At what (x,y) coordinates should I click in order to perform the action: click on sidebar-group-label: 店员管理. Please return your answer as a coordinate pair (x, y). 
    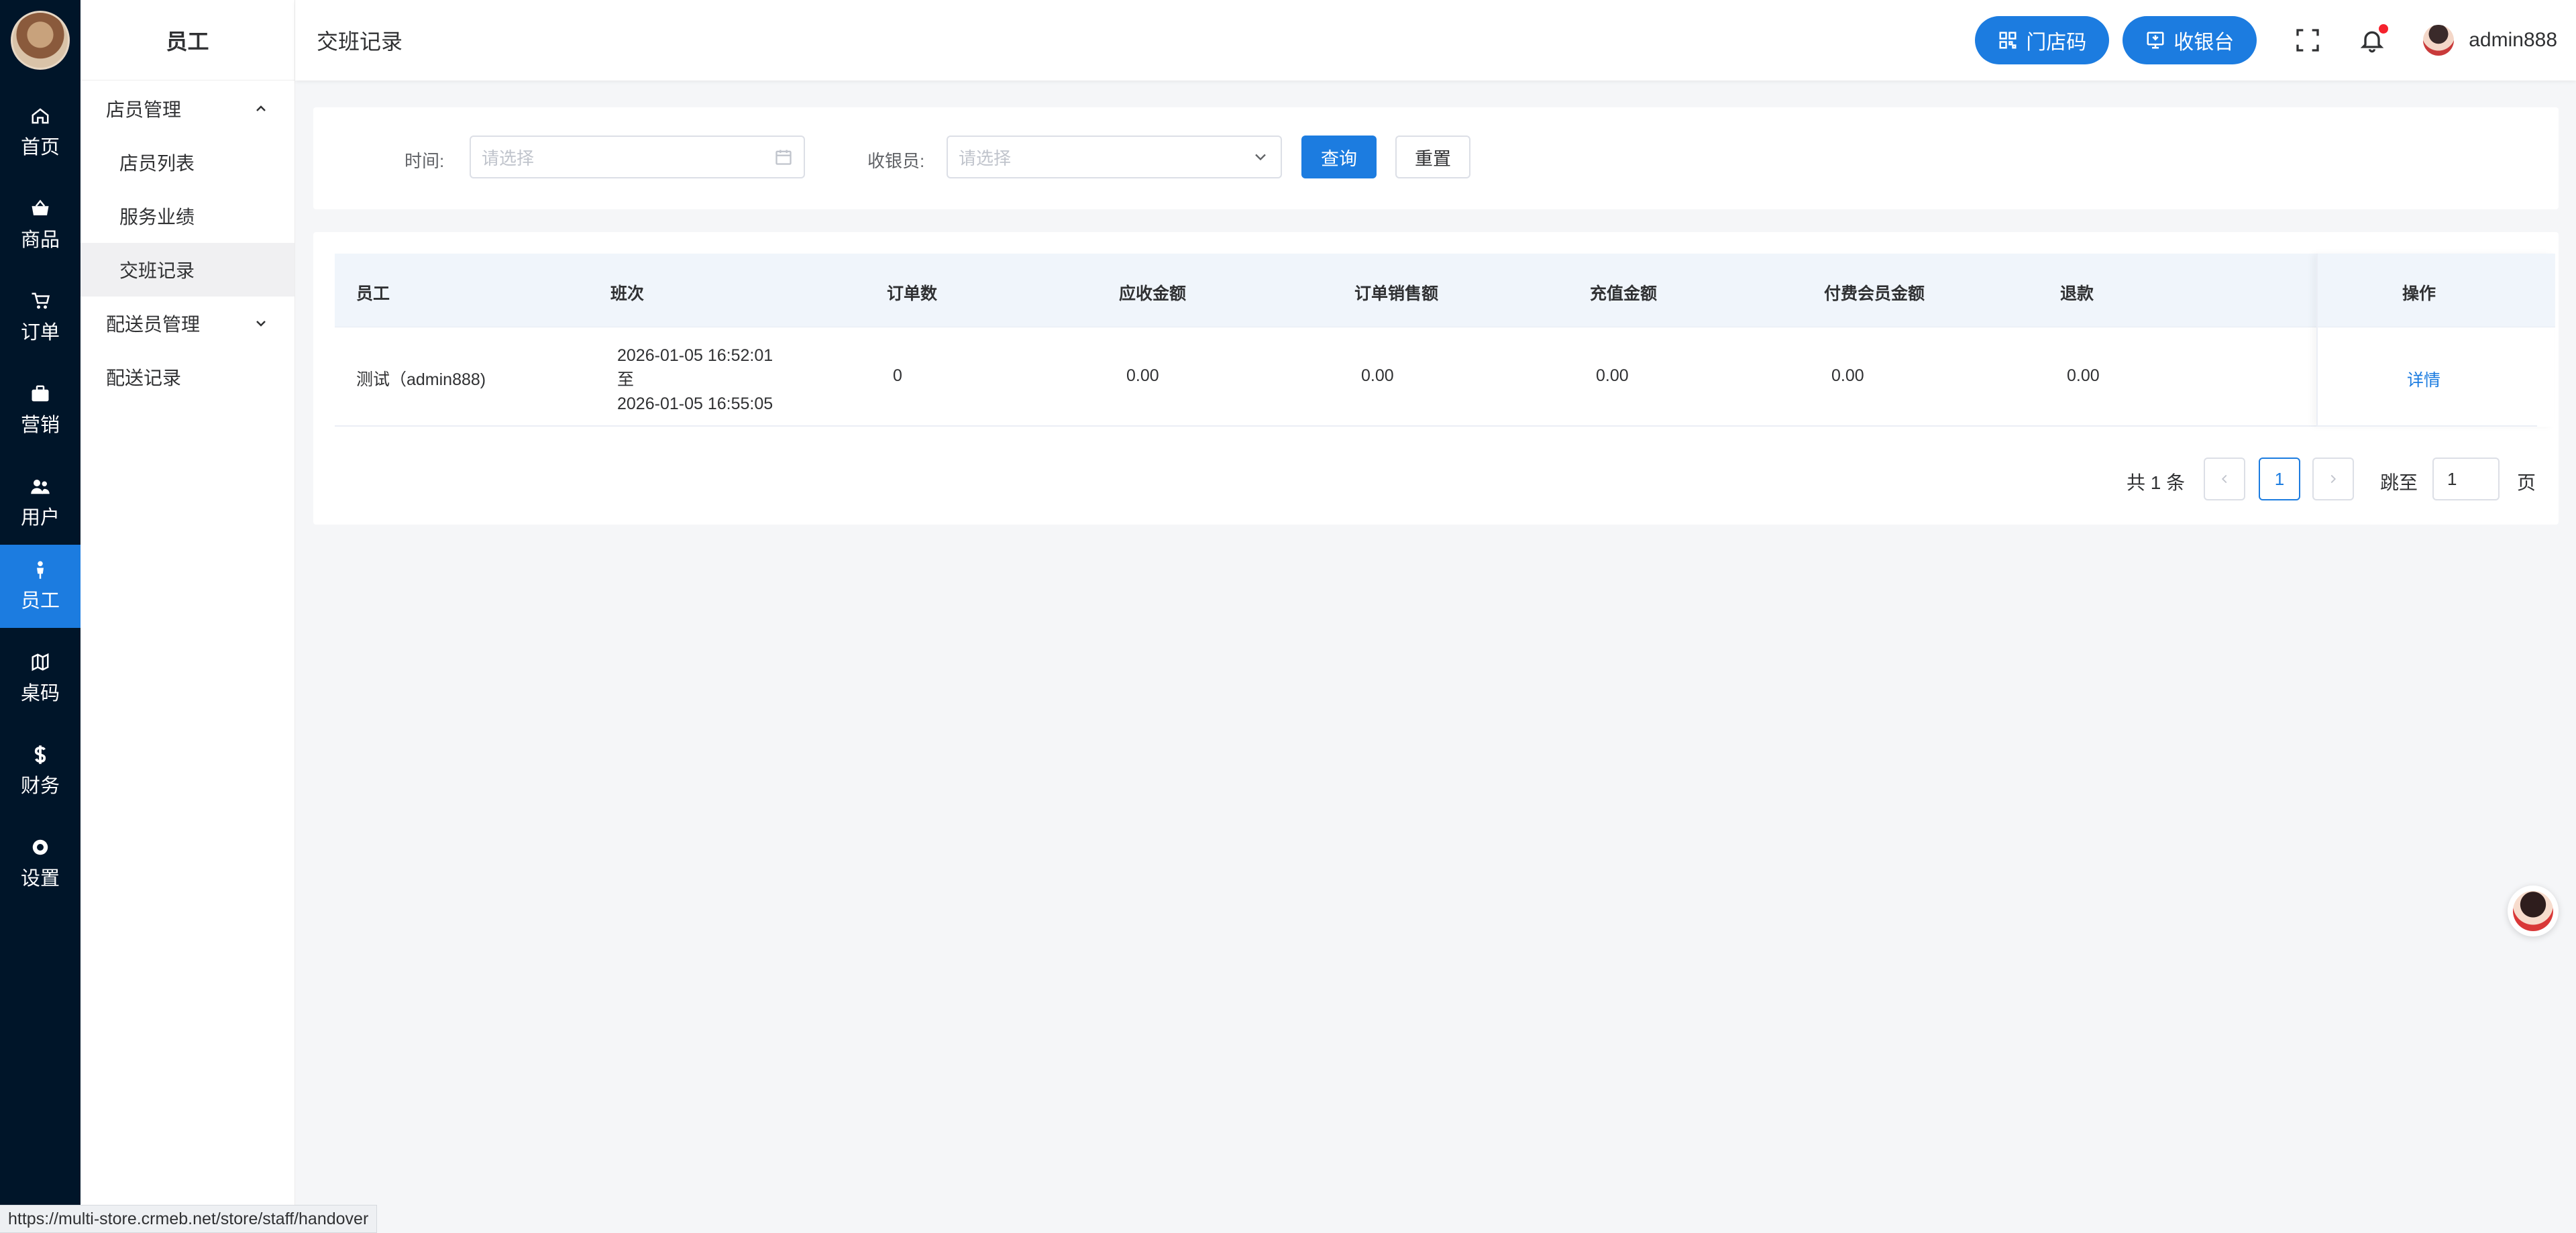
    Looking at the image, I should click on (144, 109).